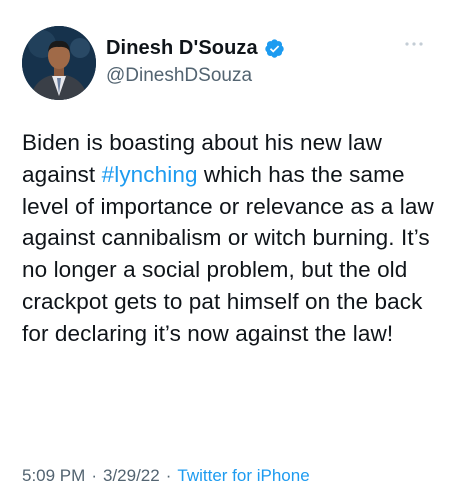  I want to click on tweet-time: 5:09 PM, so click(53, 475).